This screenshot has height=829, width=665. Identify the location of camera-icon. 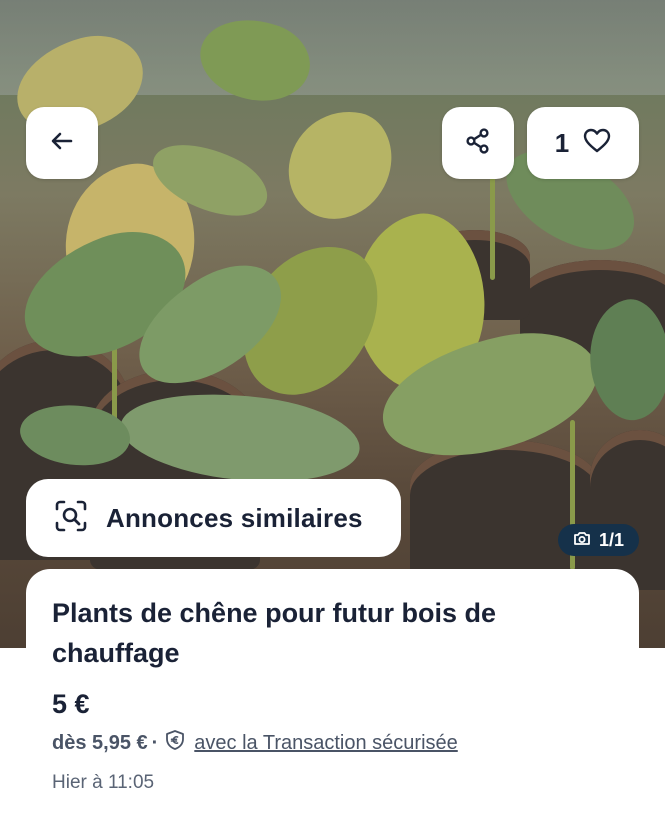
(582, 540).